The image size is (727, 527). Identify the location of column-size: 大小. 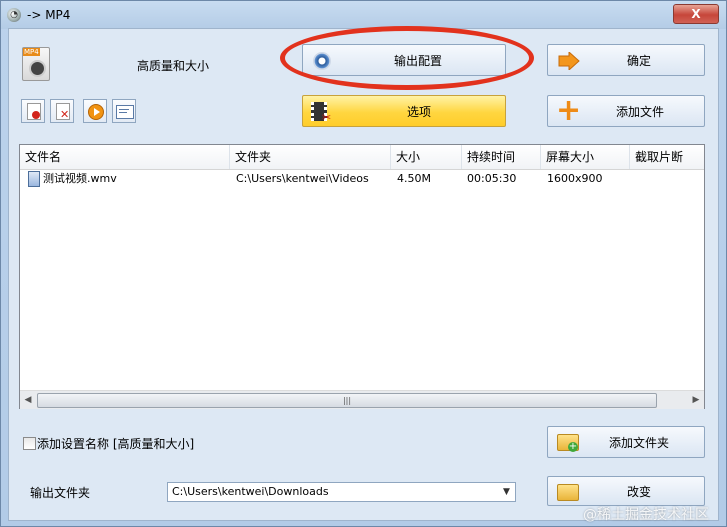
(426, 157).